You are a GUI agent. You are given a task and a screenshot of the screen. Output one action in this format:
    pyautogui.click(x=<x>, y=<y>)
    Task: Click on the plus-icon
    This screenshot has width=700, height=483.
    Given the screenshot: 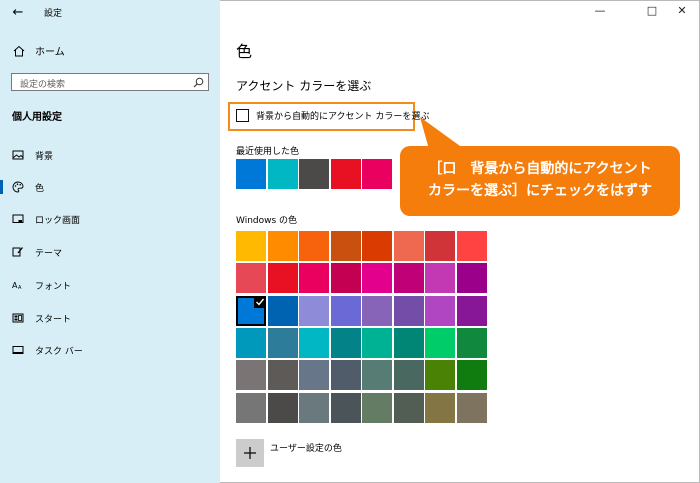 What is the action you would take?
    pyautogui.click(x=250, y=453)
    